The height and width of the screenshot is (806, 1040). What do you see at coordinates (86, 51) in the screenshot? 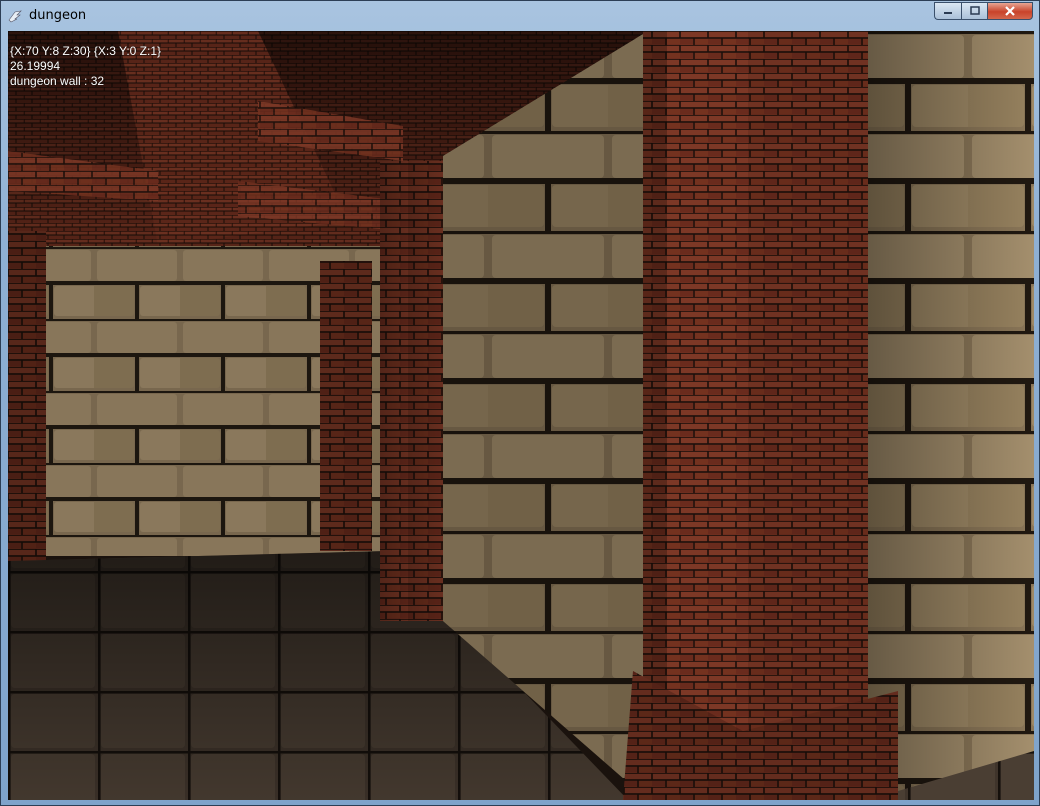
I see `coords-readout: {X:70 Y:8 Z:30} {X:3 Y:0 Z:1}` at bounding box center [86, 51].